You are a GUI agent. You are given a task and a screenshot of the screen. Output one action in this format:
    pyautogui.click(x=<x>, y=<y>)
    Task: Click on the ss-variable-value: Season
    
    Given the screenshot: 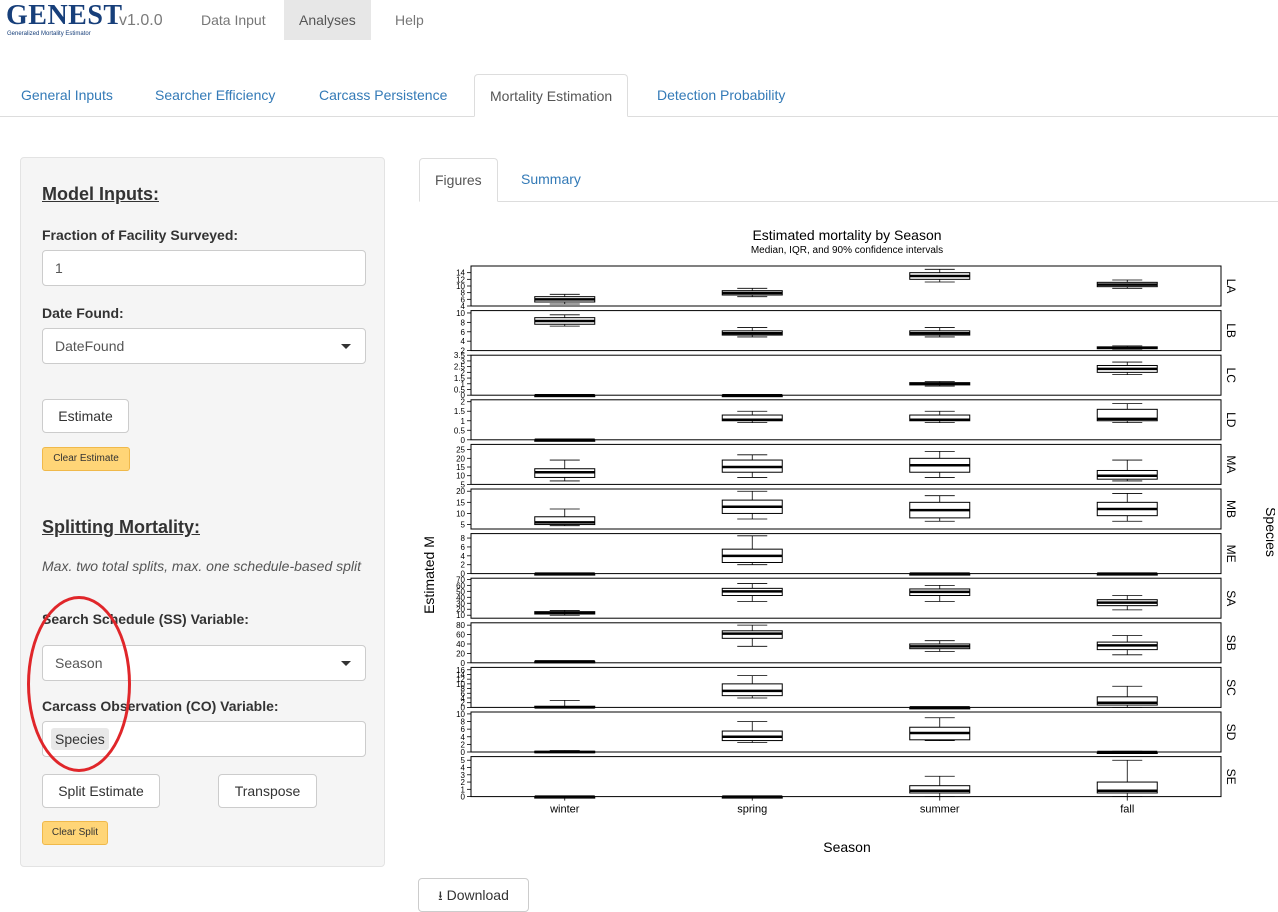 What is the action you would take?
    pyautogui.click(x=79, y=663)
    